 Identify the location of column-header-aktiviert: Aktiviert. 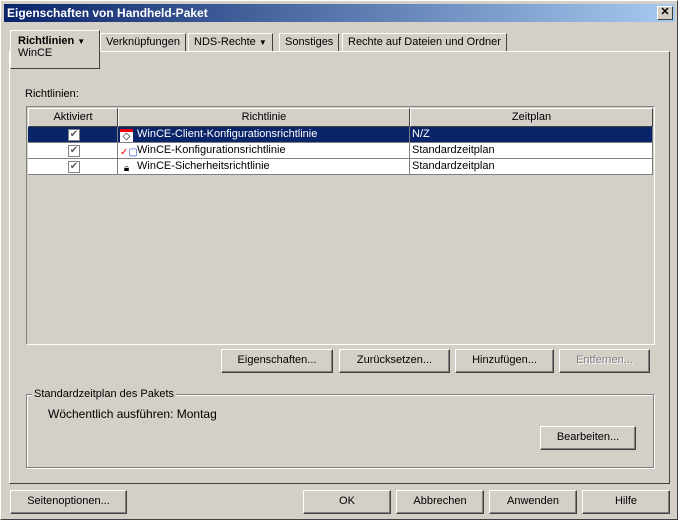
(73, 117).